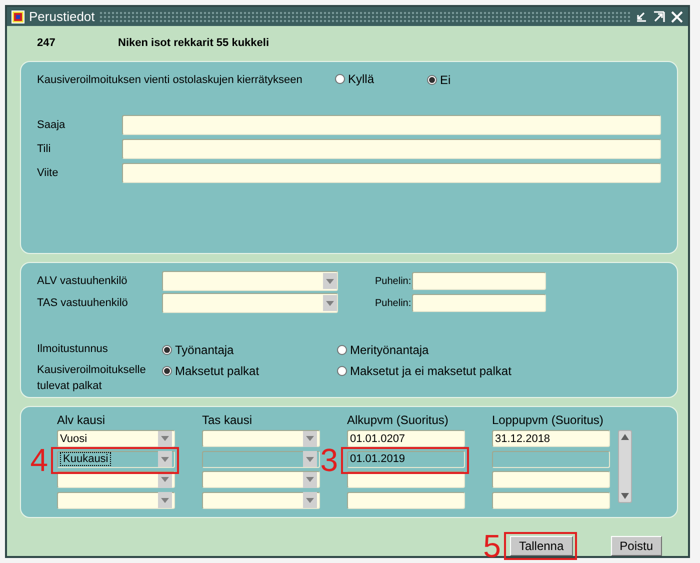  What do you see at coordinates (194, 44) in the screenshot?
I see `company-name: Niken isot rekkarit 55 kukkeli` at bounding box center [194, 44].